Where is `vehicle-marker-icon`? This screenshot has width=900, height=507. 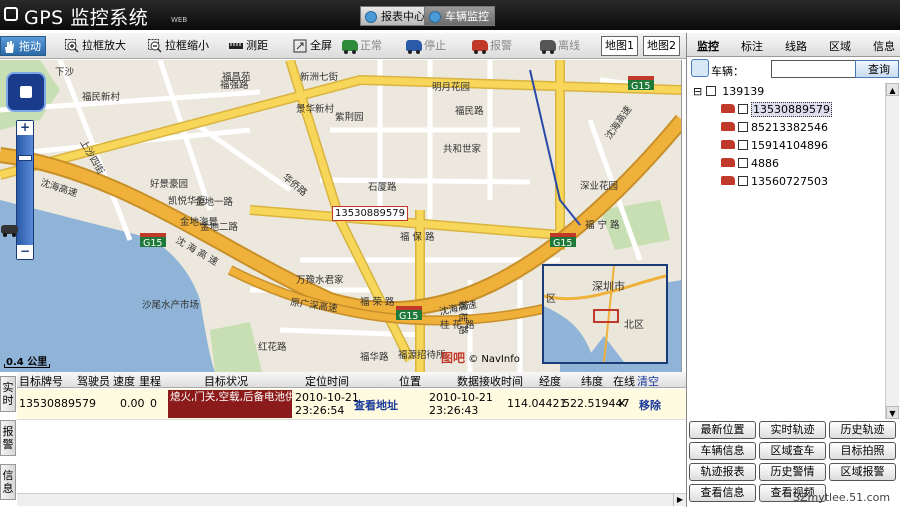 vehicle-marker-icon is located at coordinates (10, 230).